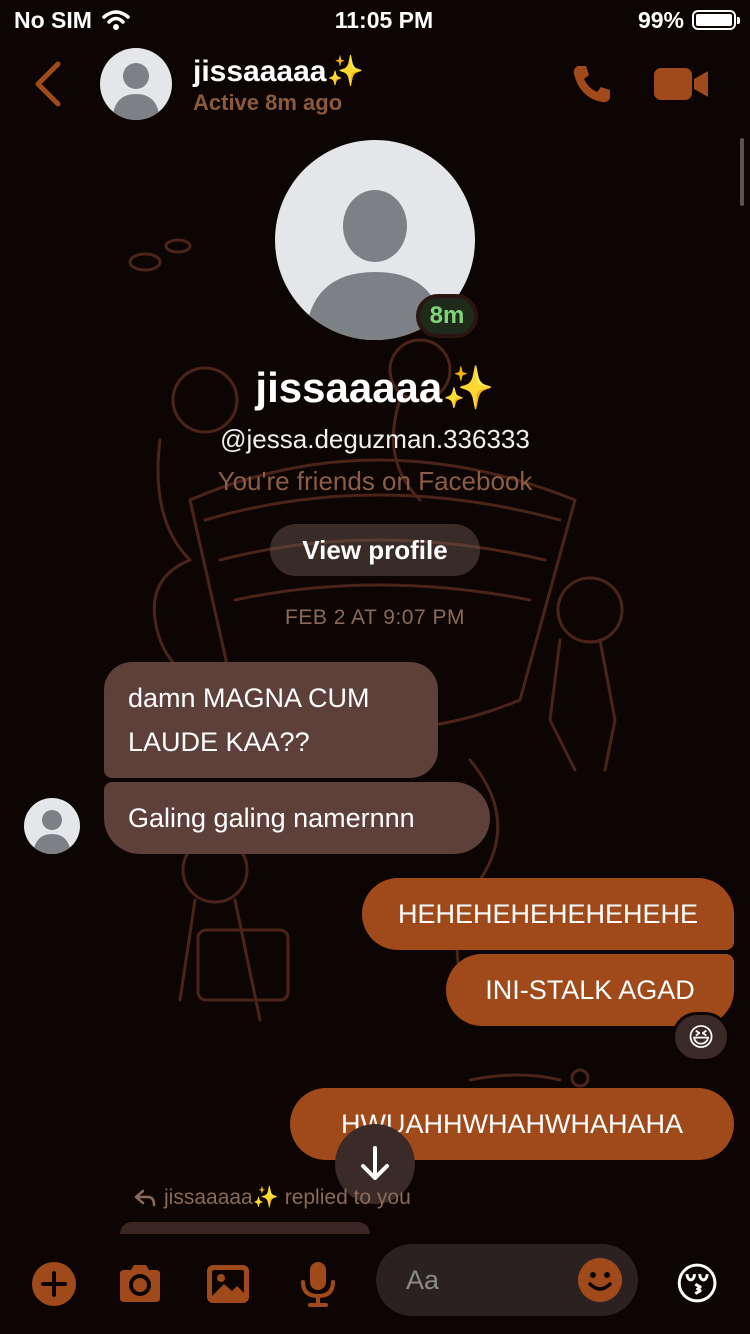 This screenshot has width=750, height=1334. Describe the element at coordinates (245, 1228) in the screenshot. I see `reply-bubble-peek` at that location.